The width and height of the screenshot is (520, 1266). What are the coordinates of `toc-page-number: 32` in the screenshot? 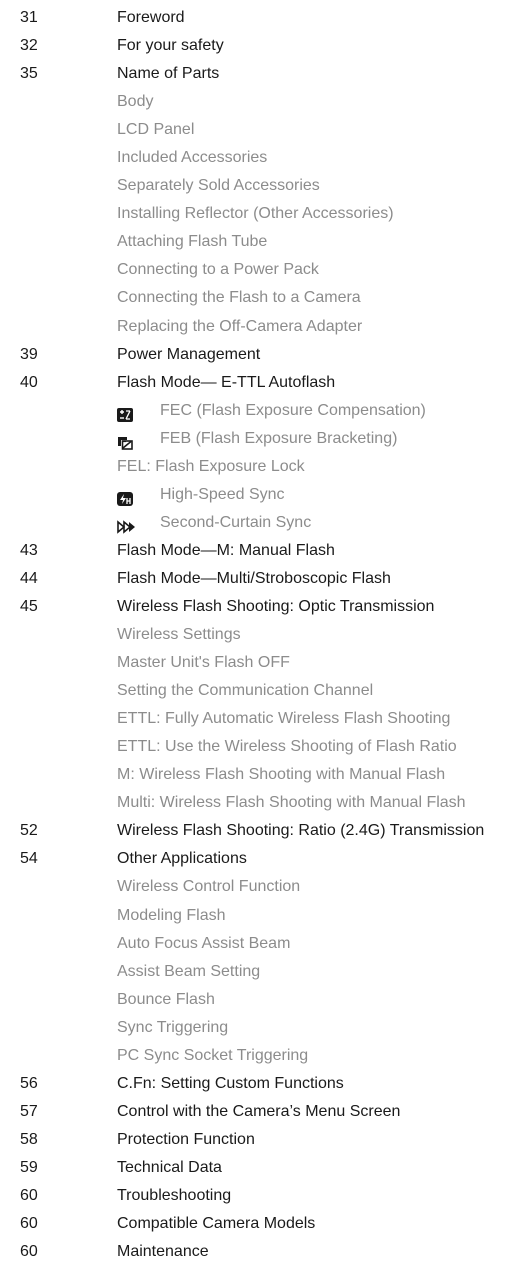 It's located at (29, 46).